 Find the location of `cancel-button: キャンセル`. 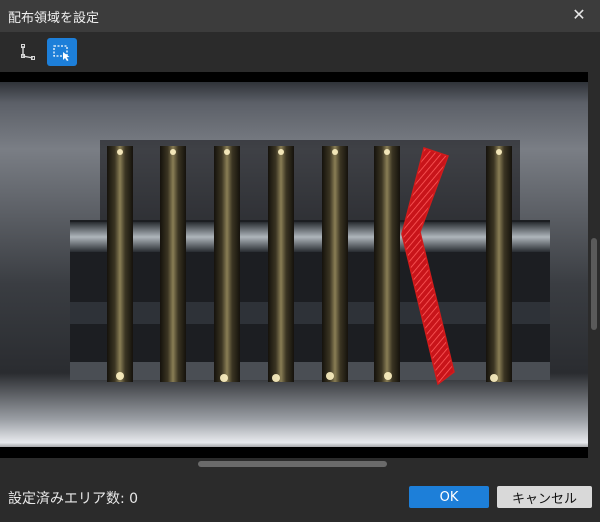

cancel-button: キャンセル is located at coordinates (544, 497).